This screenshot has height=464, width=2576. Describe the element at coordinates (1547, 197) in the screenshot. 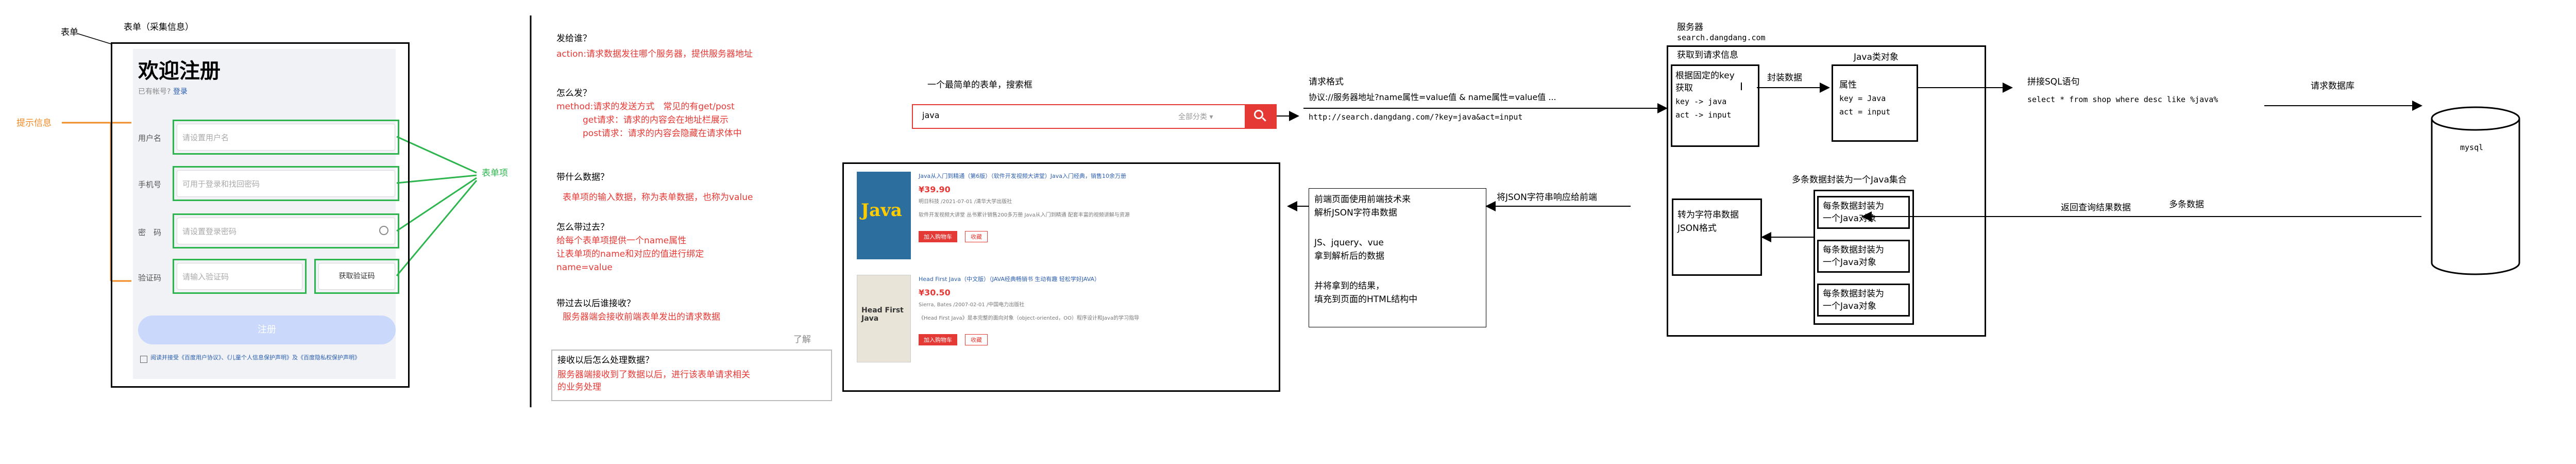

I see `json-response-label: 将JSON字符串响应给前端` at that location.